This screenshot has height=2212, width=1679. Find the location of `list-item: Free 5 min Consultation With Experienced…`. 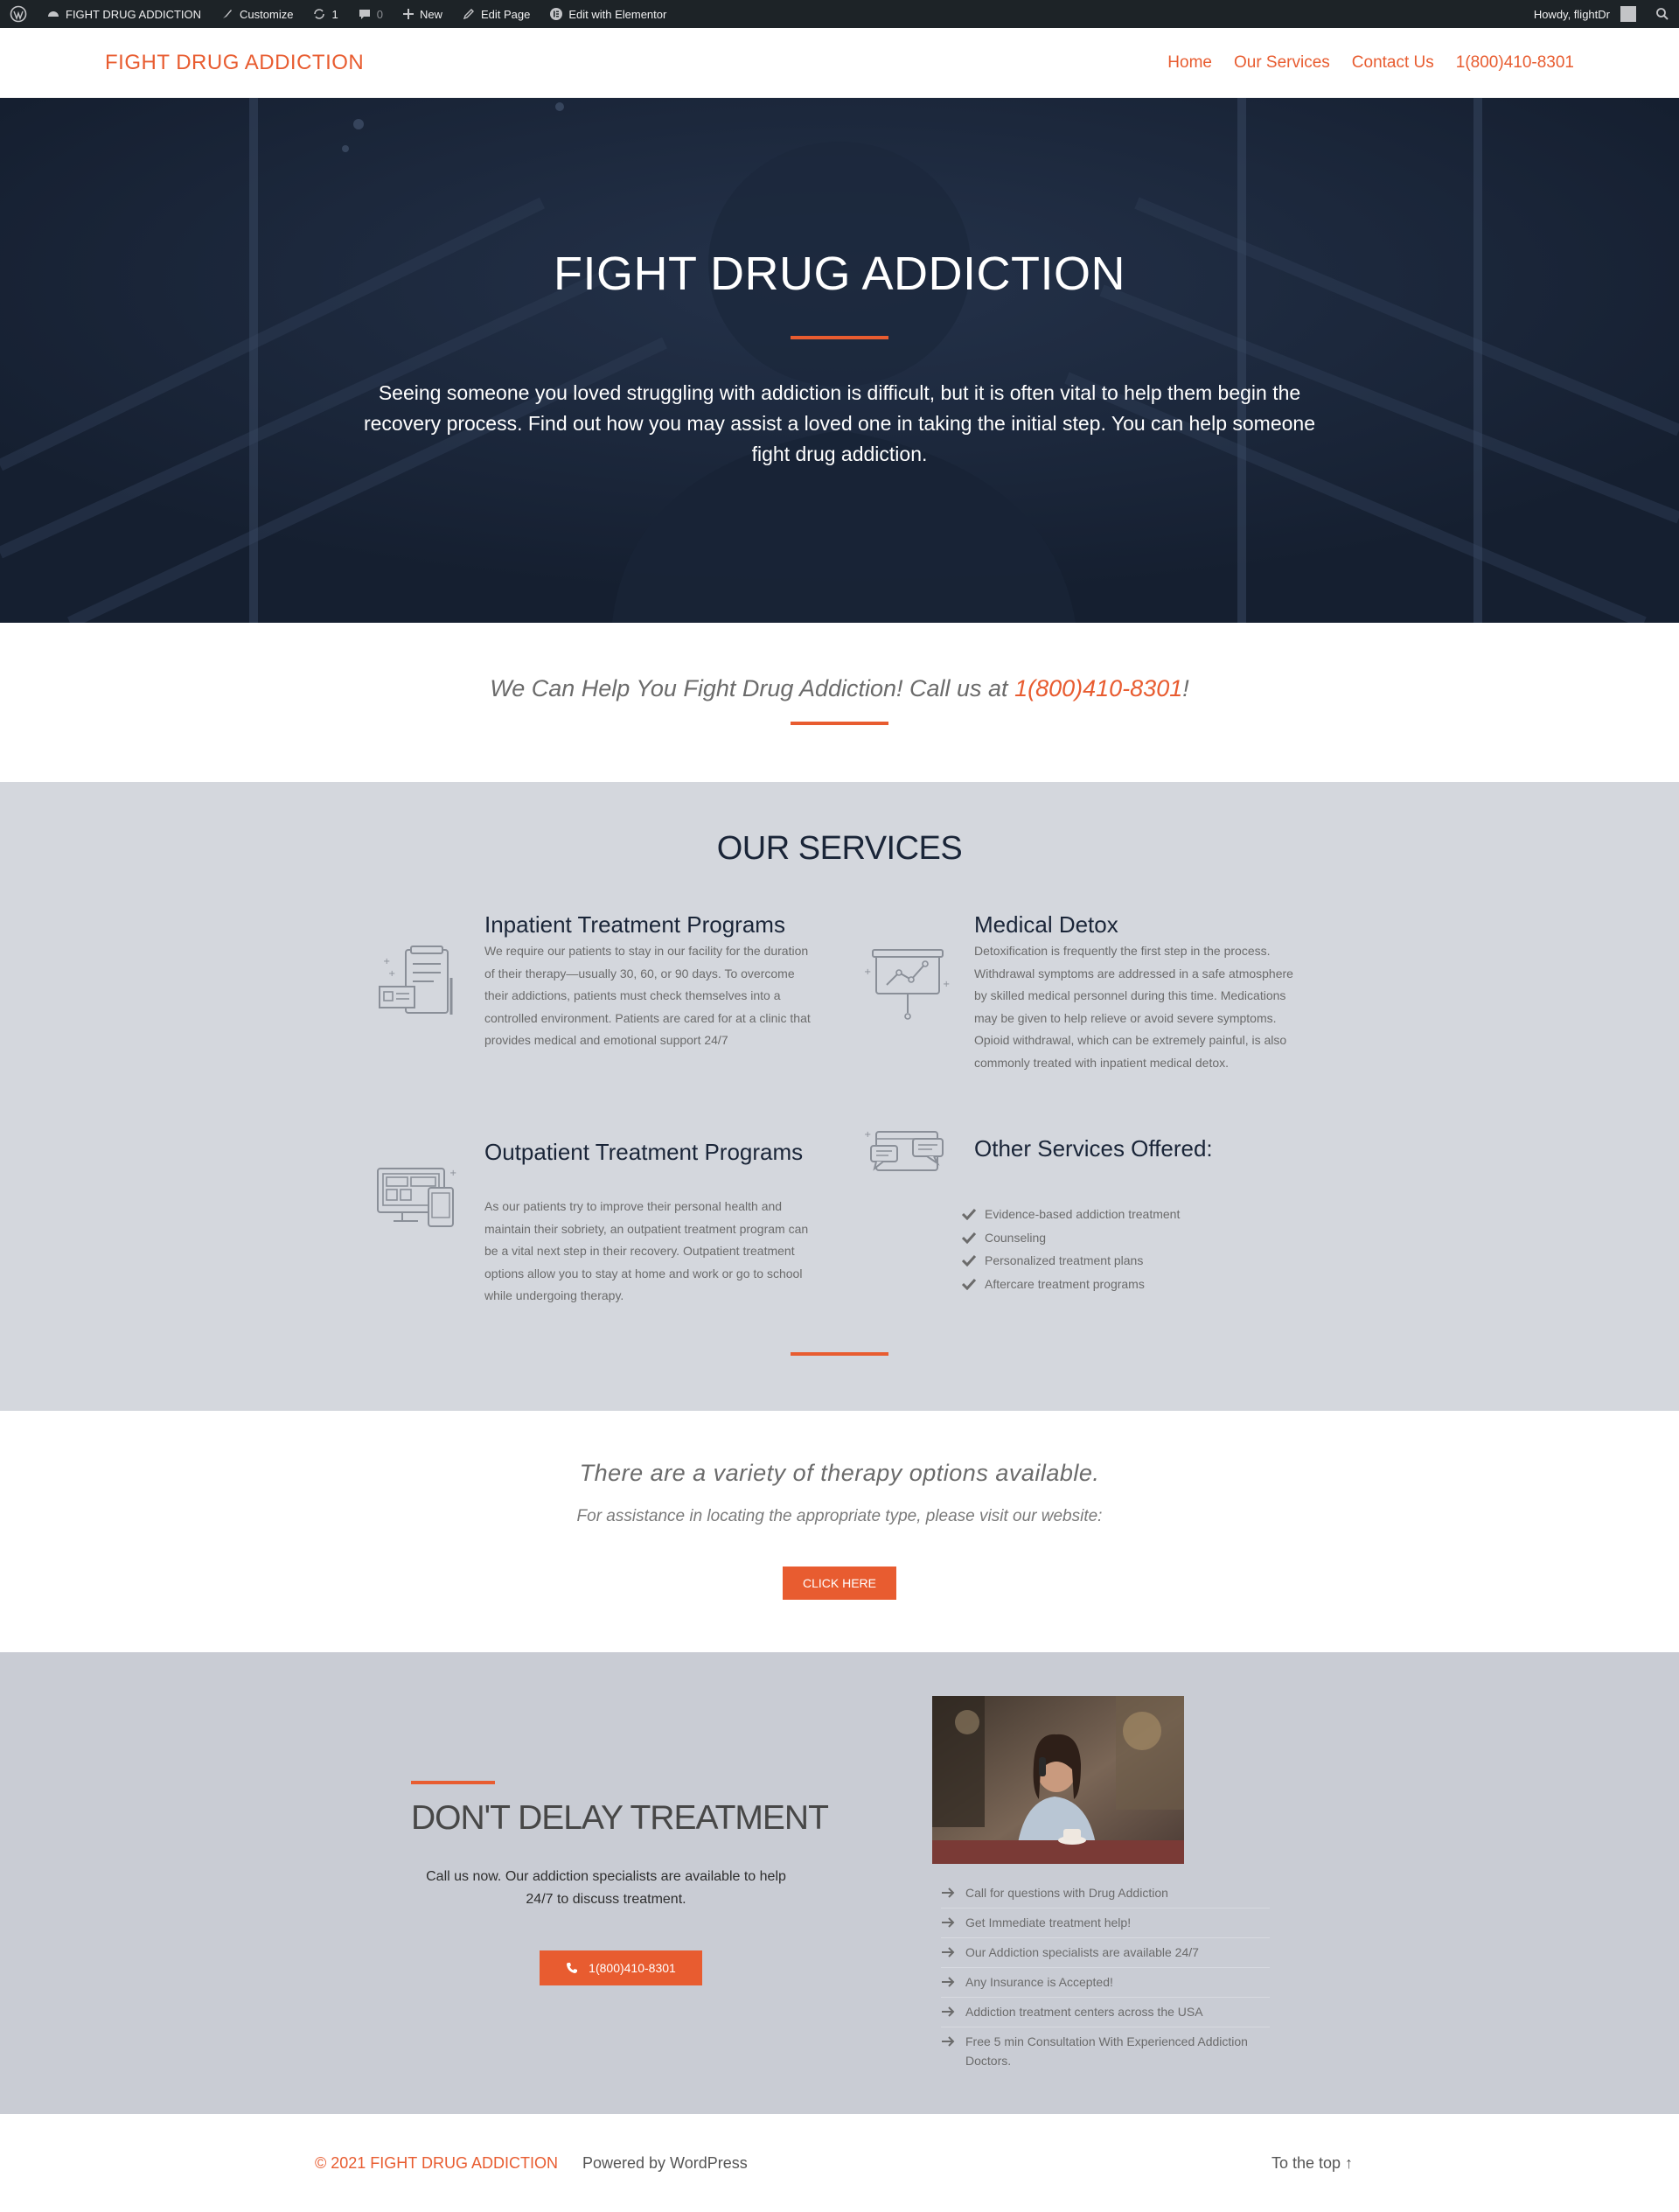

list-item: Free 5 min Consultation With Experienced… is located at coordinates (1105, 2051).